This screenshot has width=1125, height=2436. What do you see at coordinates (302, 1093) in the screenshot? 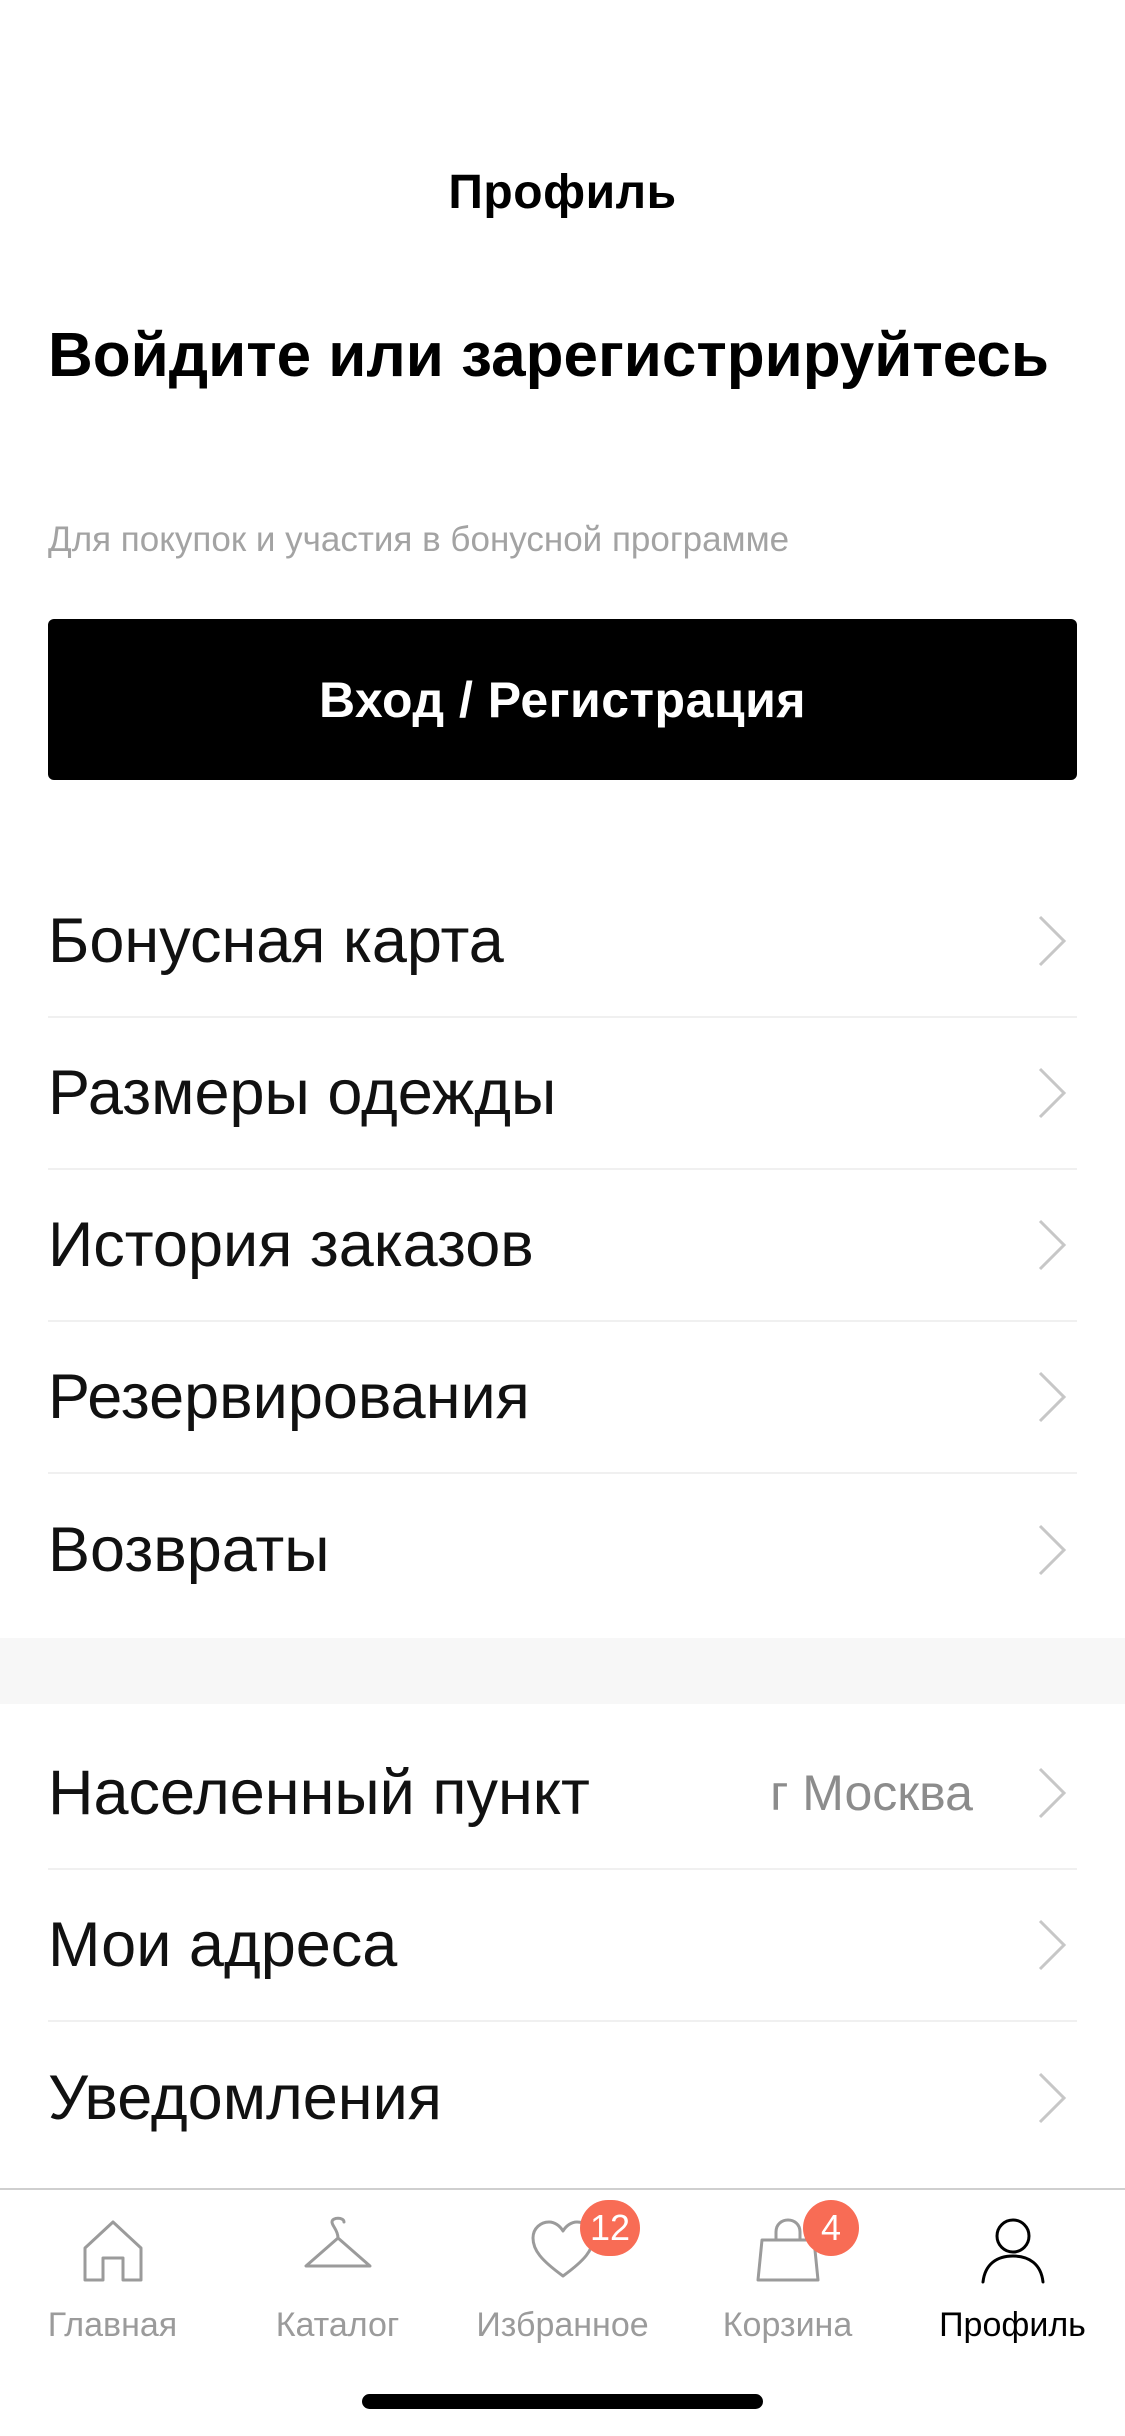
I see `menu-item-label: Размеры одежды` at bounding box center [302, 1093].